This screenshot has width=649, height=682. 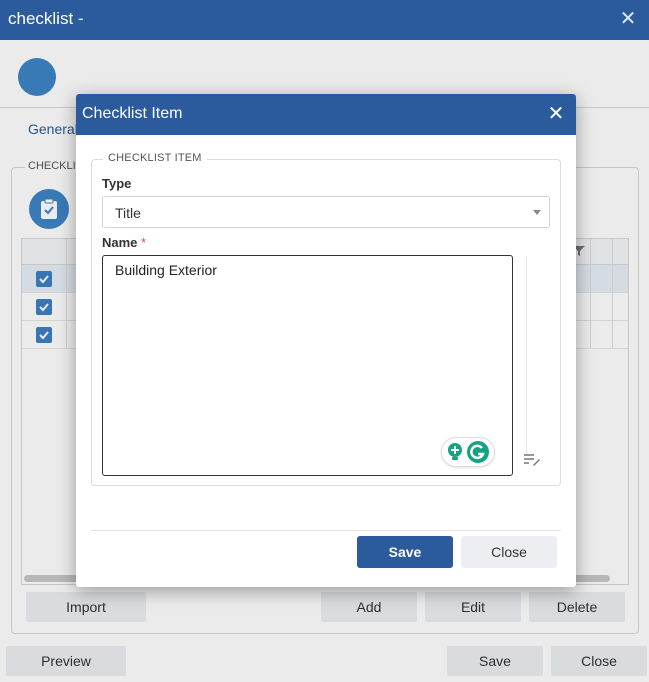 What do you see at coordinates (144, 242) in the screenshot?
I see `required-mark: *` at bounding box center [144, 242].